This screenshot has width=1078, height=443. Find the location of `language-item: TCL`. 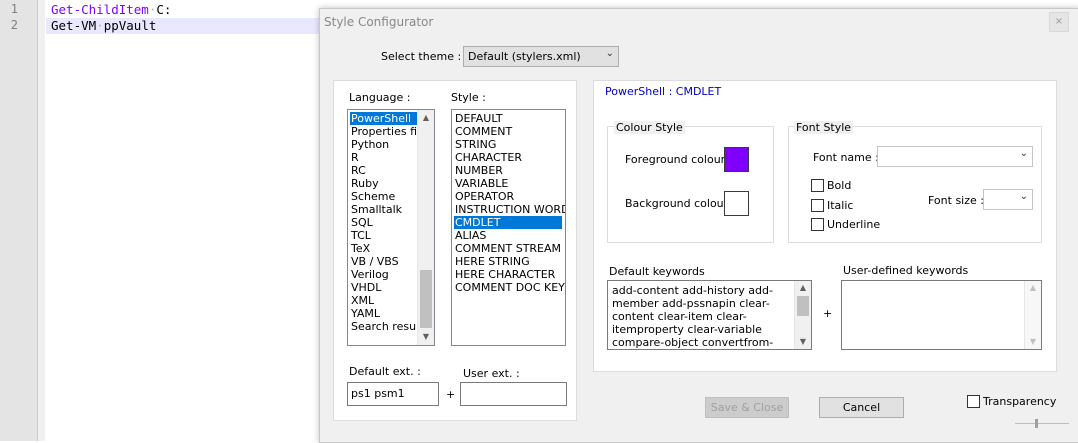

language-item: TCL is located at coordinates (360, 235).